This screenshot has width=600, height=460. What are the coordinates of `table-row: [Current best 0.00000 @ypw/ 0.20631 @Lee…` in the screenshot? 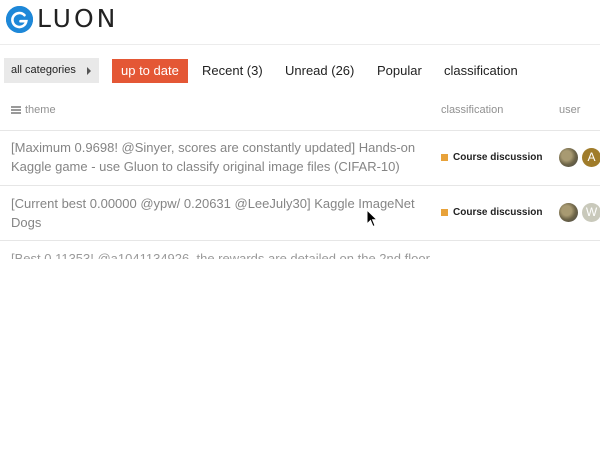 It's located at (300, 213).